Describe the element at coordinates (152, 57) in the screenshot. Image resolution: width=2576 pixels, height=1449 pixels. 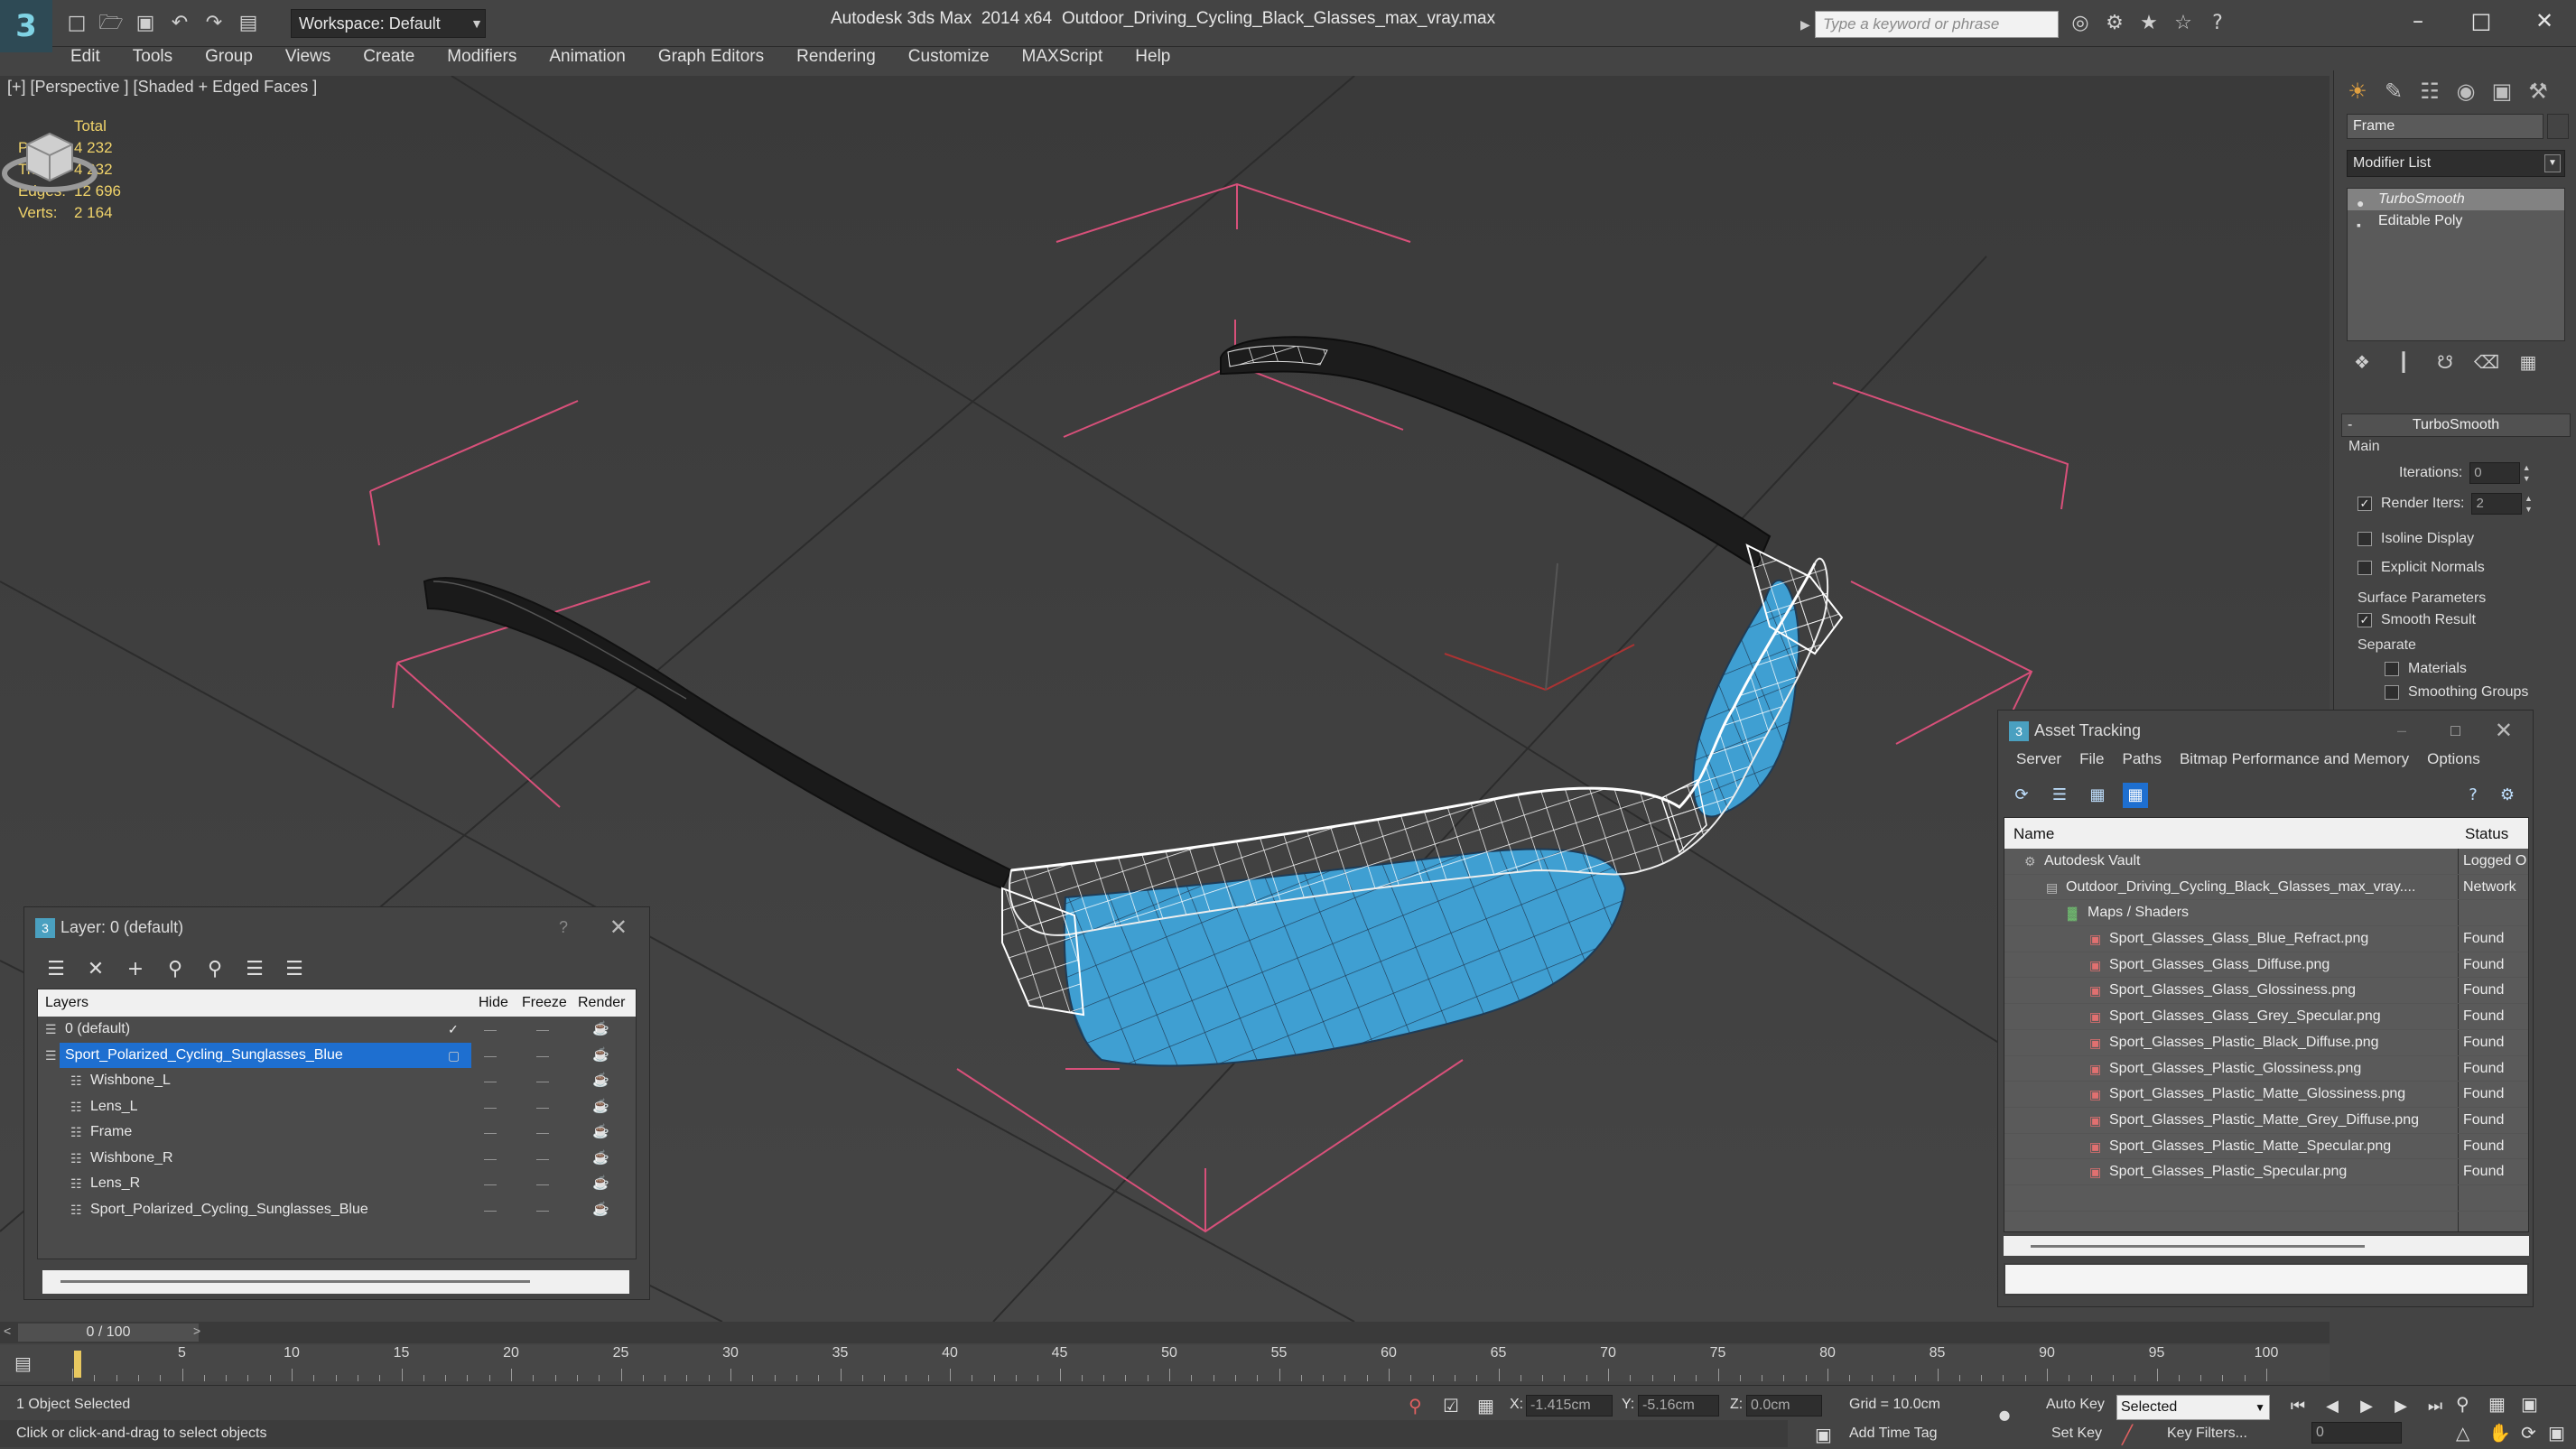
I see `menu-tools: Tools` at that location.